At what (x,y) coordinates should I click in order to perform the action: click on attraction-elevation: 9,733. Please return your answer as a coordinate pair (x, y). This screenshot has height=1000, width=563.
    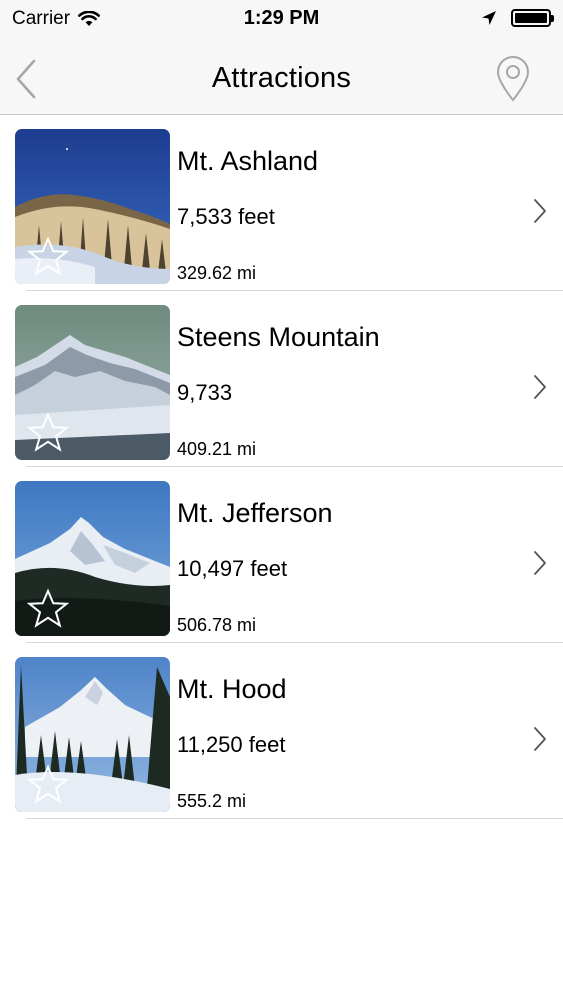
    Looking at the image, I should click on (205, 392).